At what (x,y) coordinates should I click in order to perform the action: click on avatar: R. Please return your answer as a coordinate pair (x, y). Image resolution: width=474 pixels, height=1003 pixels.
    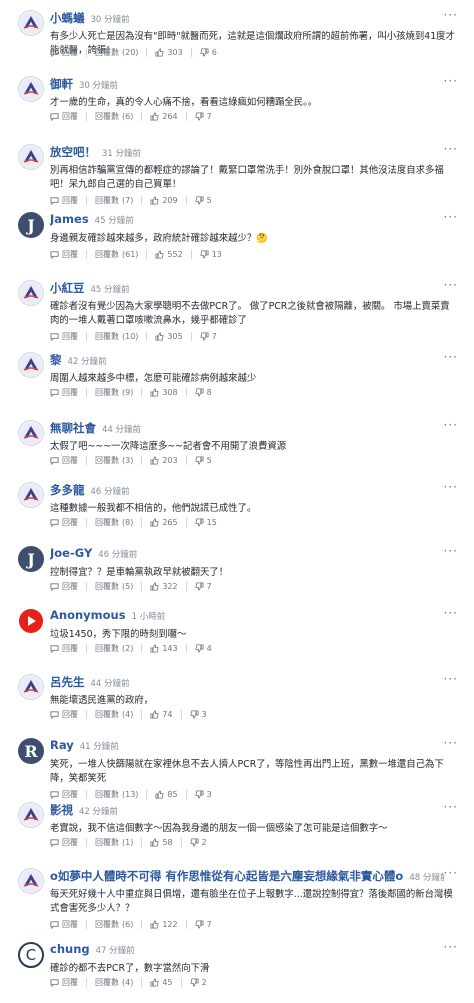
    Looking at the image, I should click on (31, 751).